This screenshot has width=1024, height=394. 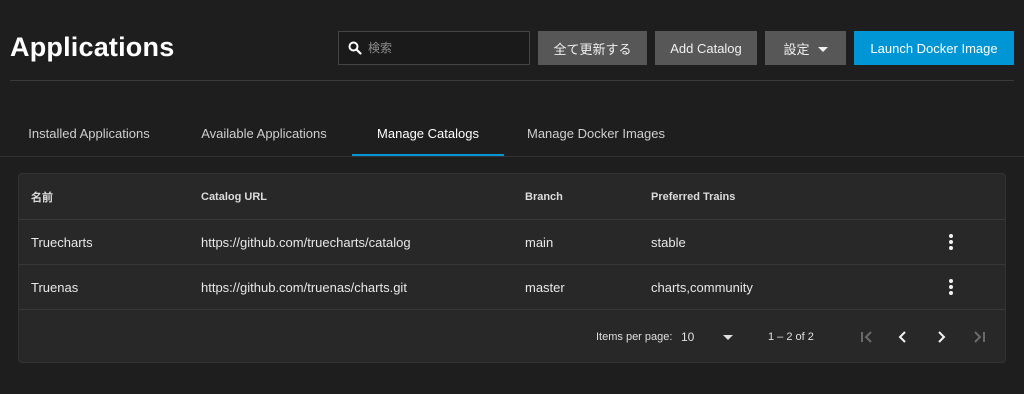 I want to click on tab-label: Installed Applications, so click(x=89, y=133).